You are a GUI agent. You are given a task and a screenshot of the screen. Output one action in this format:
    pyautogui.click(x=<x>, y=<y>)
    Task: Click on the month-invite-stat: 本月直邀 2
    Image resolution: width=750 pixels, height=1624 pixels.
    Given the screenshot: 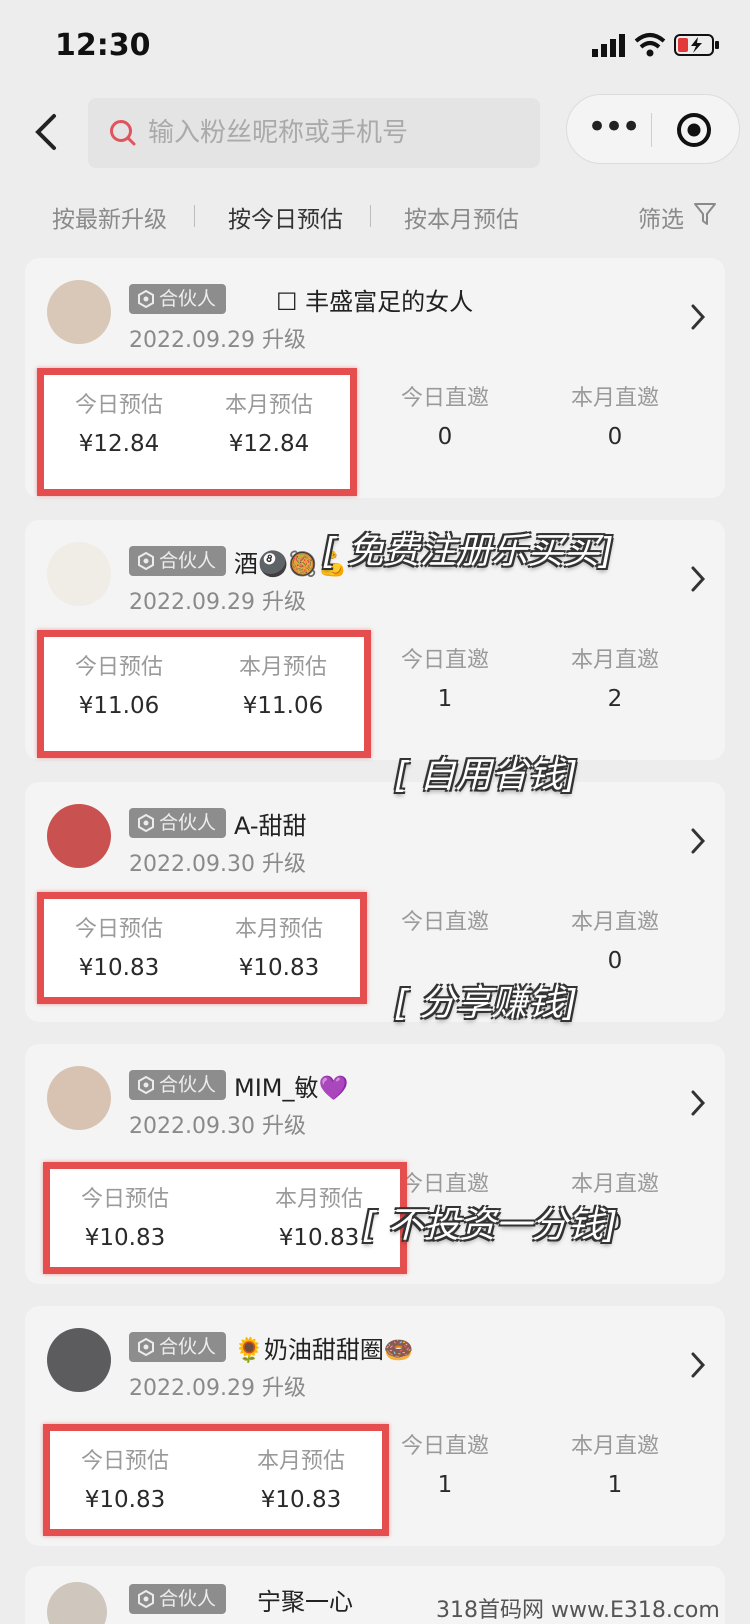 What is the action you would take?
    pyautogui.click(x=615, y=677)
    